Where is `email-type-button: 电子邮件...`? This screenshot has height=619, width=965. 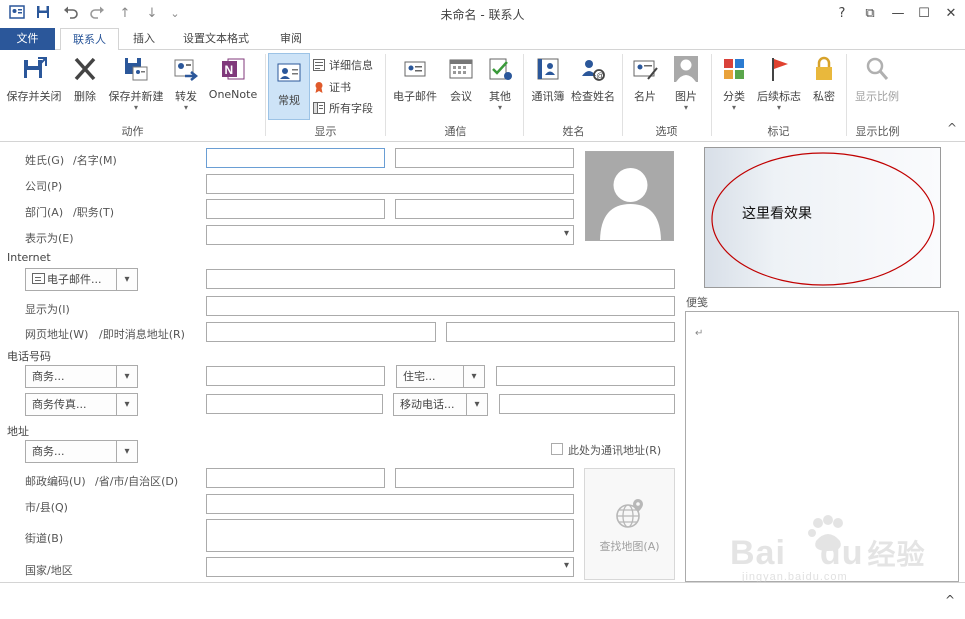
email-type-button: 电子邮件... is located at coordinates (71, 279).